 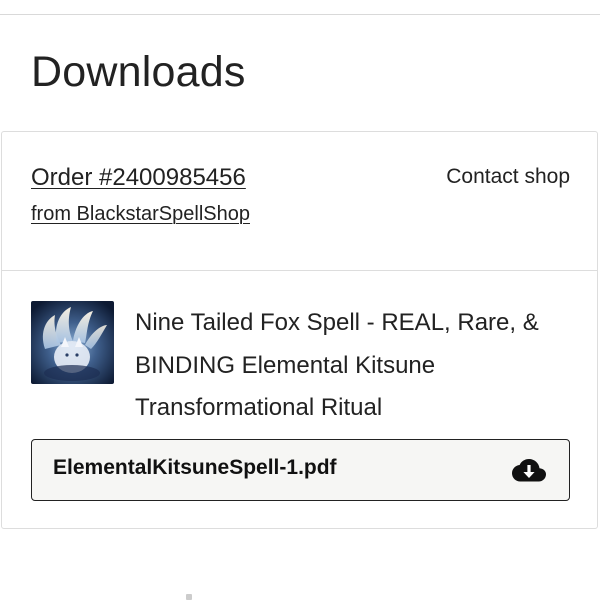 I want to click on download-file-name: ElementalKitsuneSpell-1.pdf, so click(x=195, y=467).